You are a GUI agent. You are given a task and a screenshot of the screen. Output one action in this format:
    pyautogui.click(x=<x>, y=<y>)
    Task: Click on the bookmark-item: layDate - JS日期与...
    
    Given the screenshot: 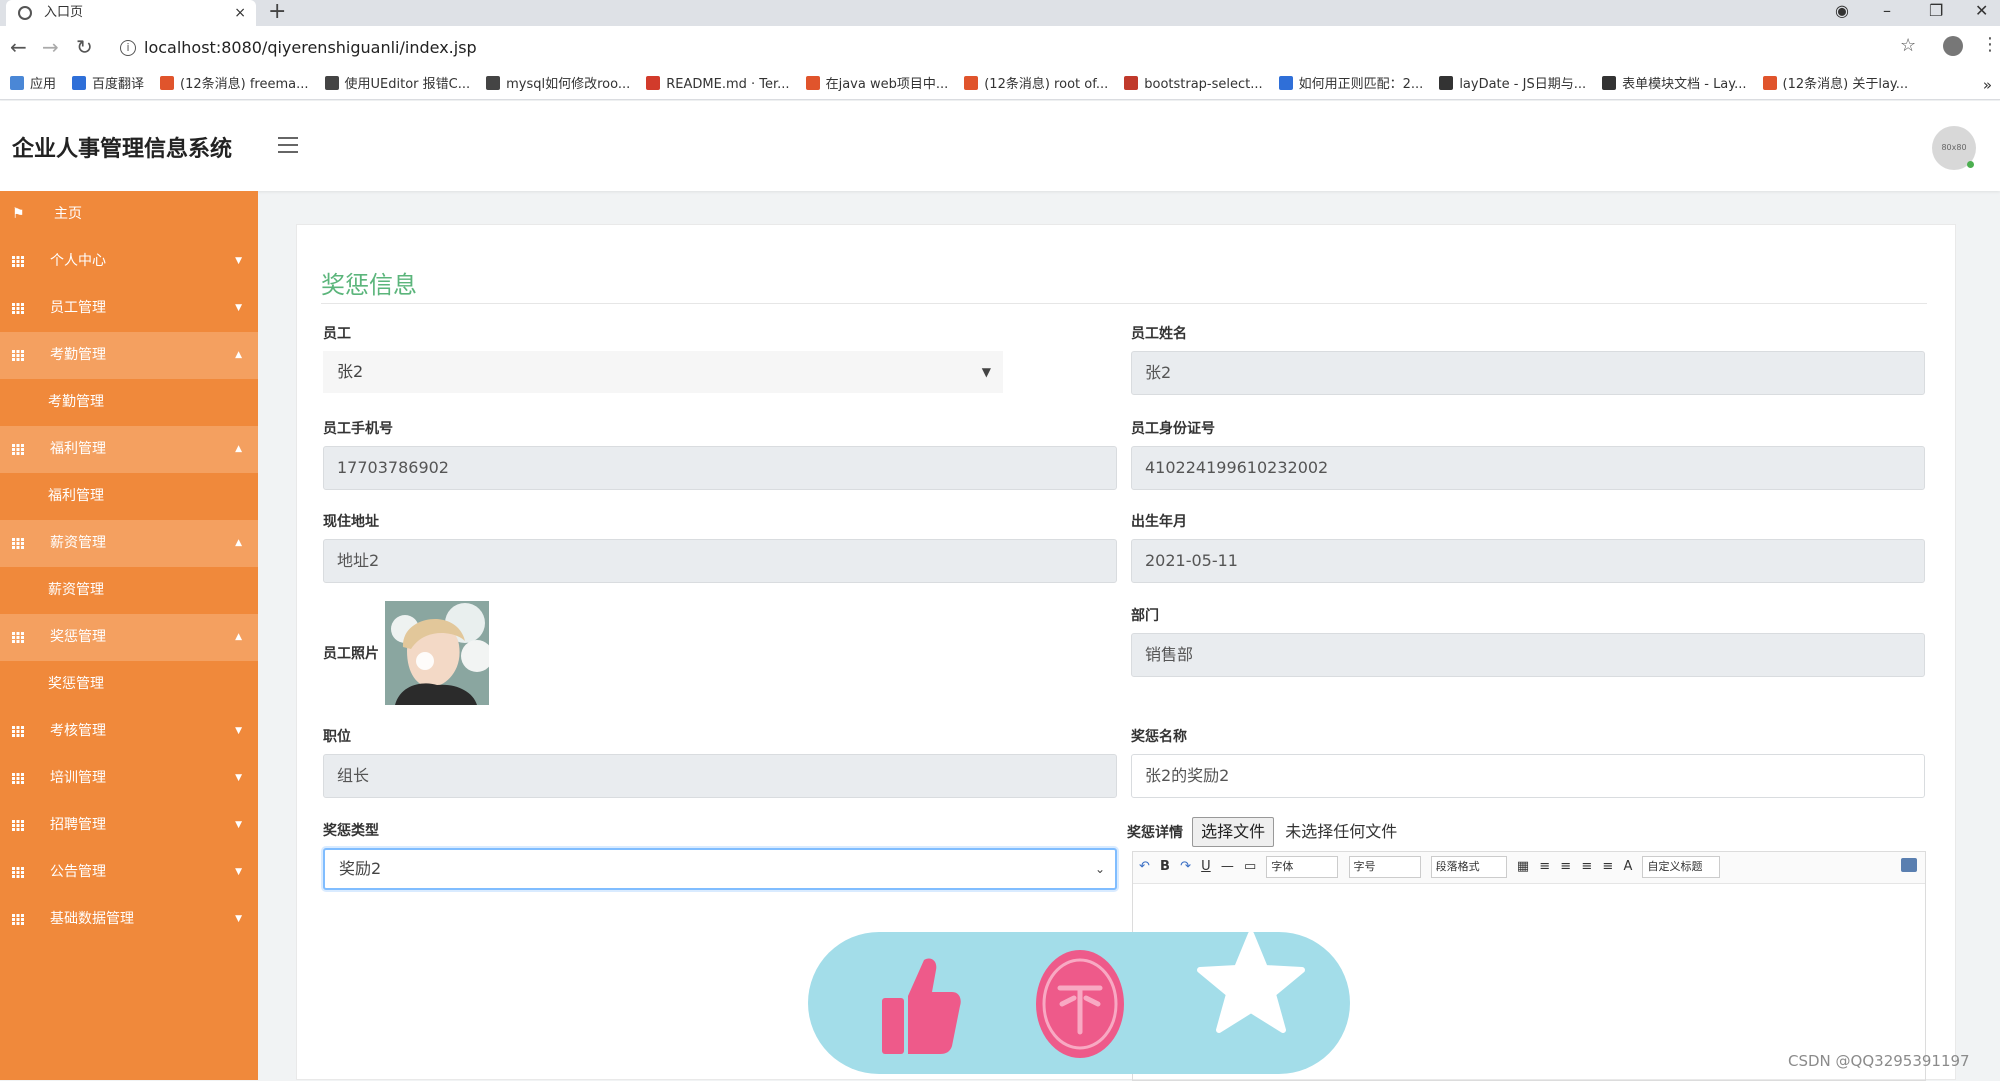 What is the action you would take?
    pyautogui.click(x=1513, y=84)
    